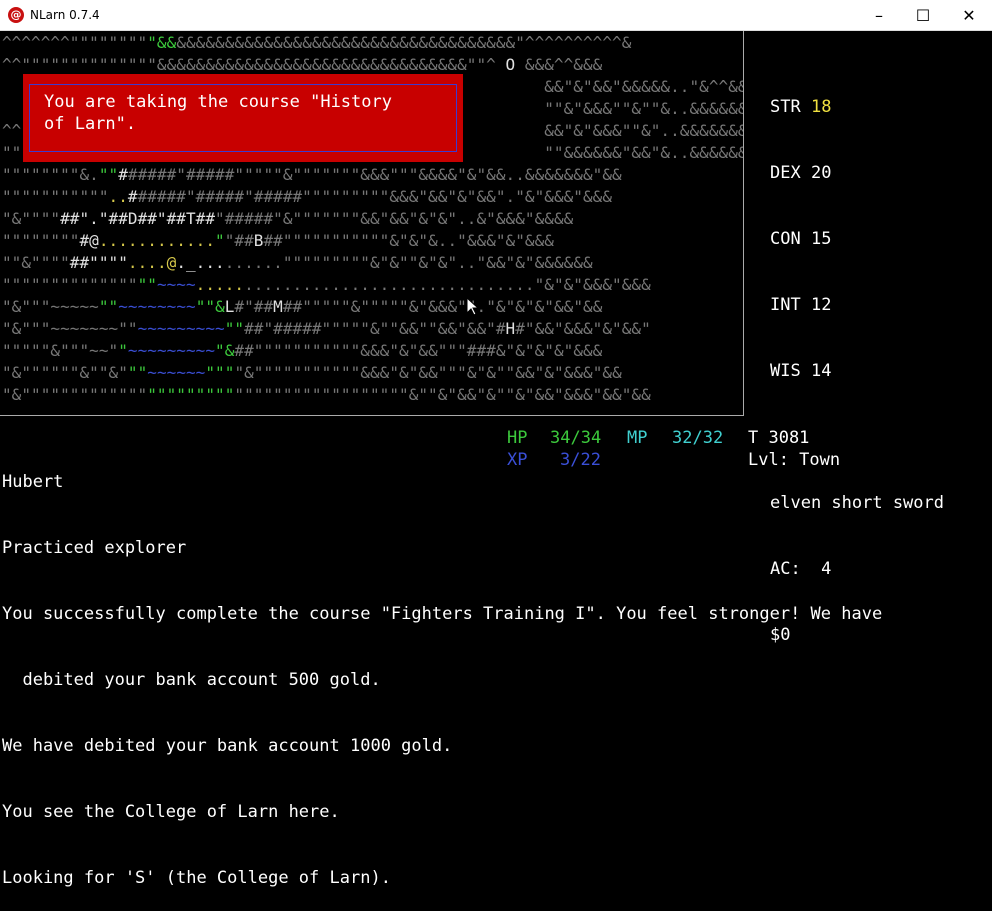  Describe the element at coordinates (857, 173) in the screenshot. I see `stat-dex: DEX 20` at that location.